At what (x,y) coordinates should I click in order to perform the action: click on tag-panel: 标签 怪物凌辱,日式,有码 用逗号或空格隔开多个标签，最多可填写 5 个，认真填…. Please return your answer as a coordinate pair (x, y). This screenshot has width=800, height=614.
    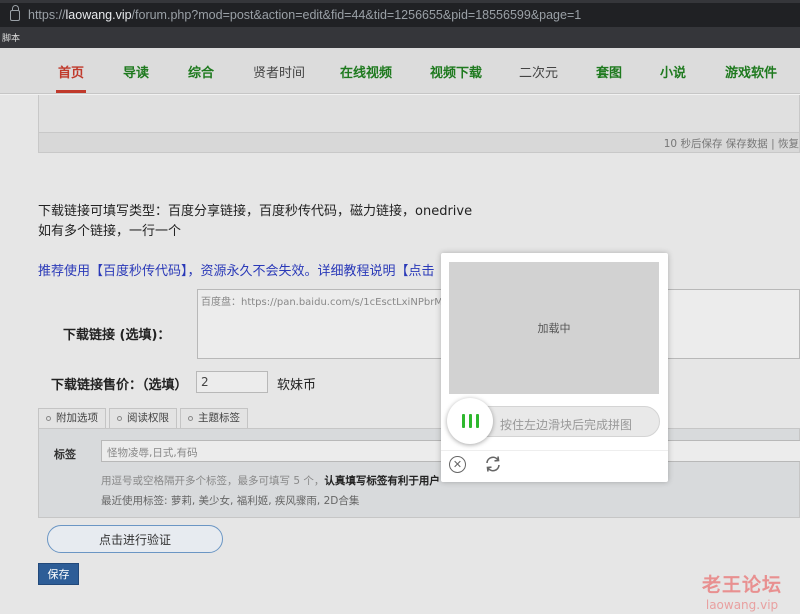
    Looking at the image, I should click on (419, 473).